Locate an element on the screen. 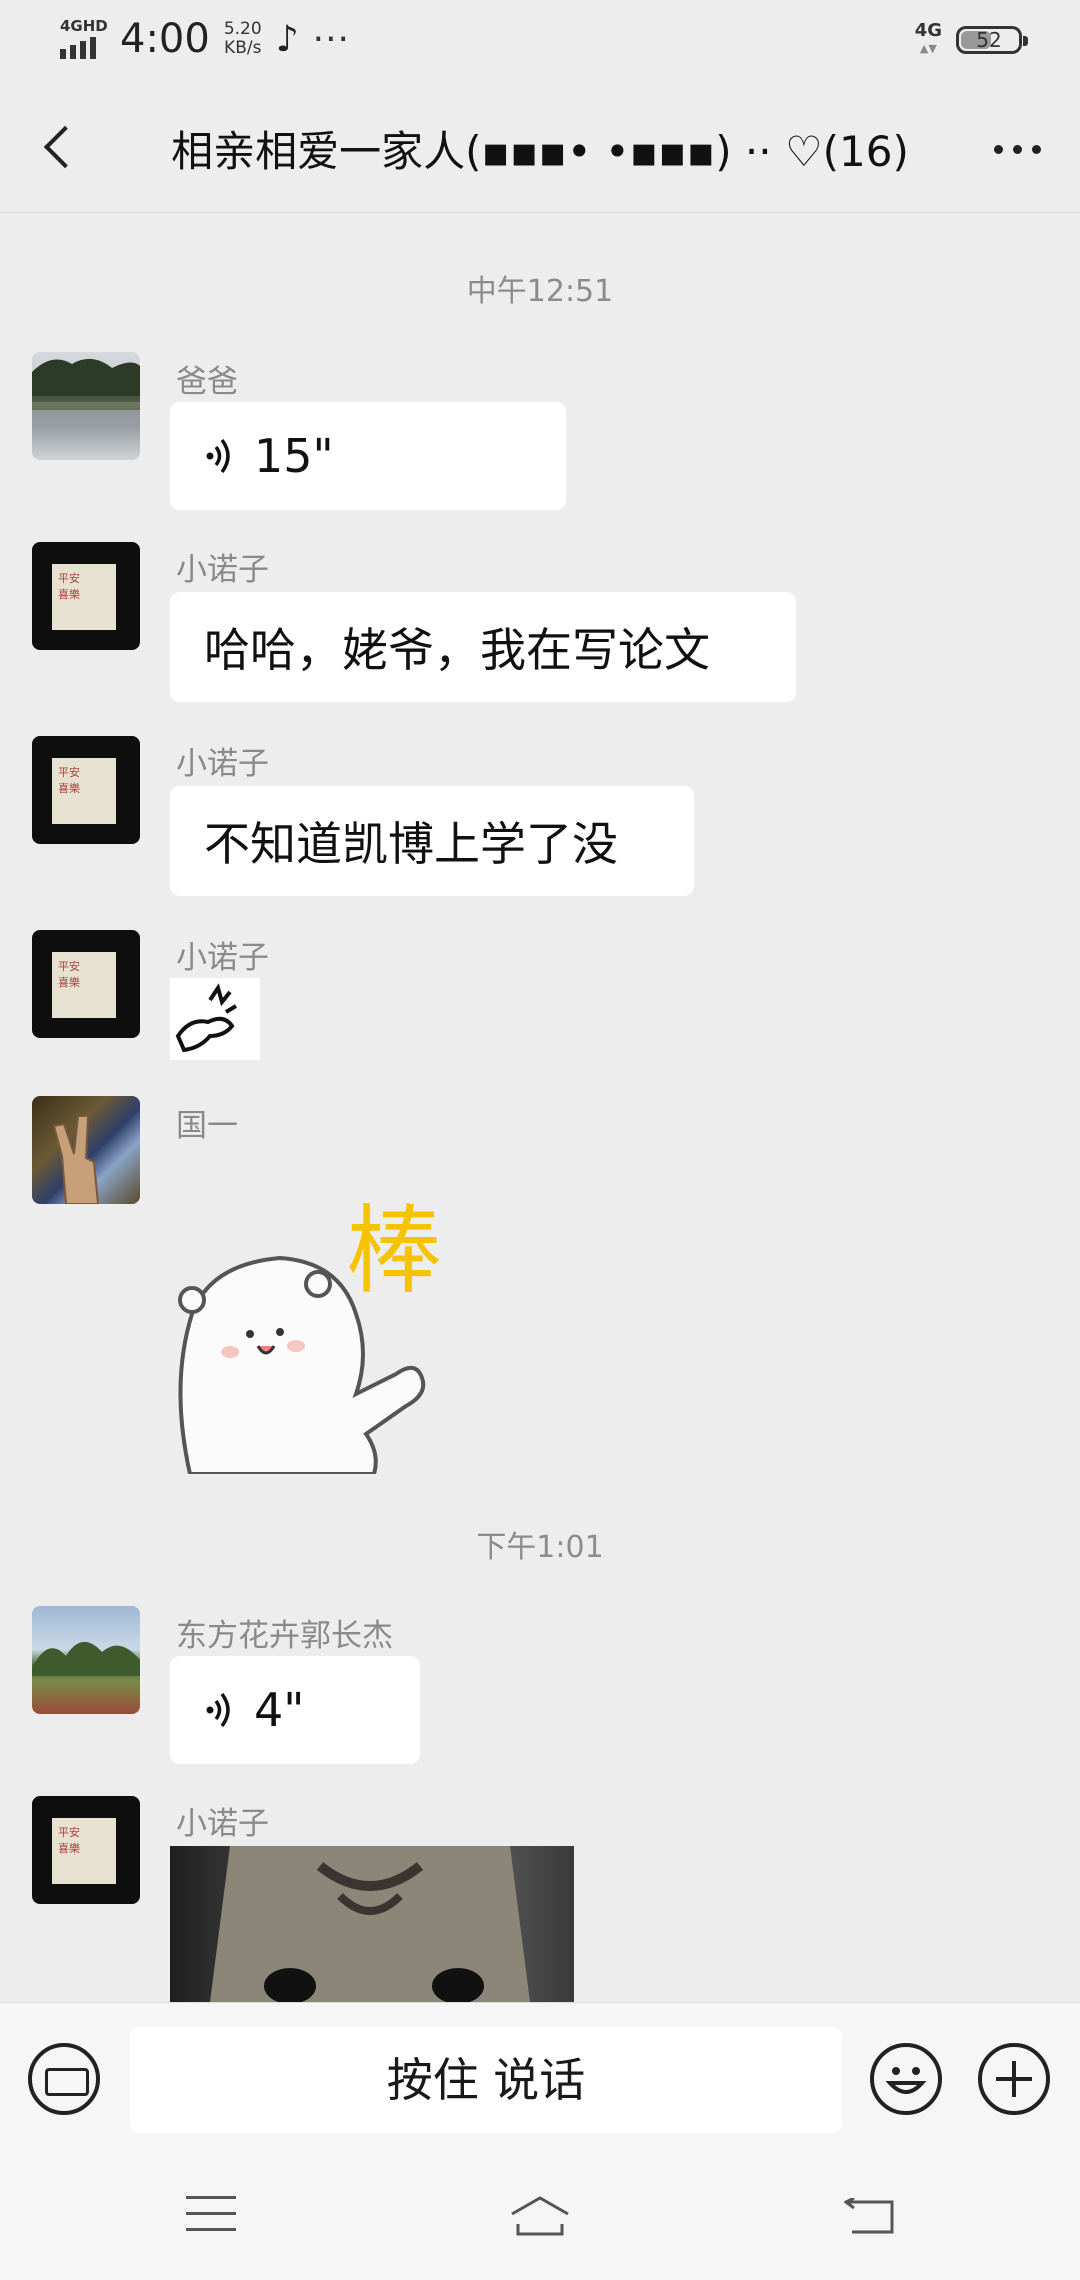  voice-duration: 4" is located at coordinates (279, 1710).